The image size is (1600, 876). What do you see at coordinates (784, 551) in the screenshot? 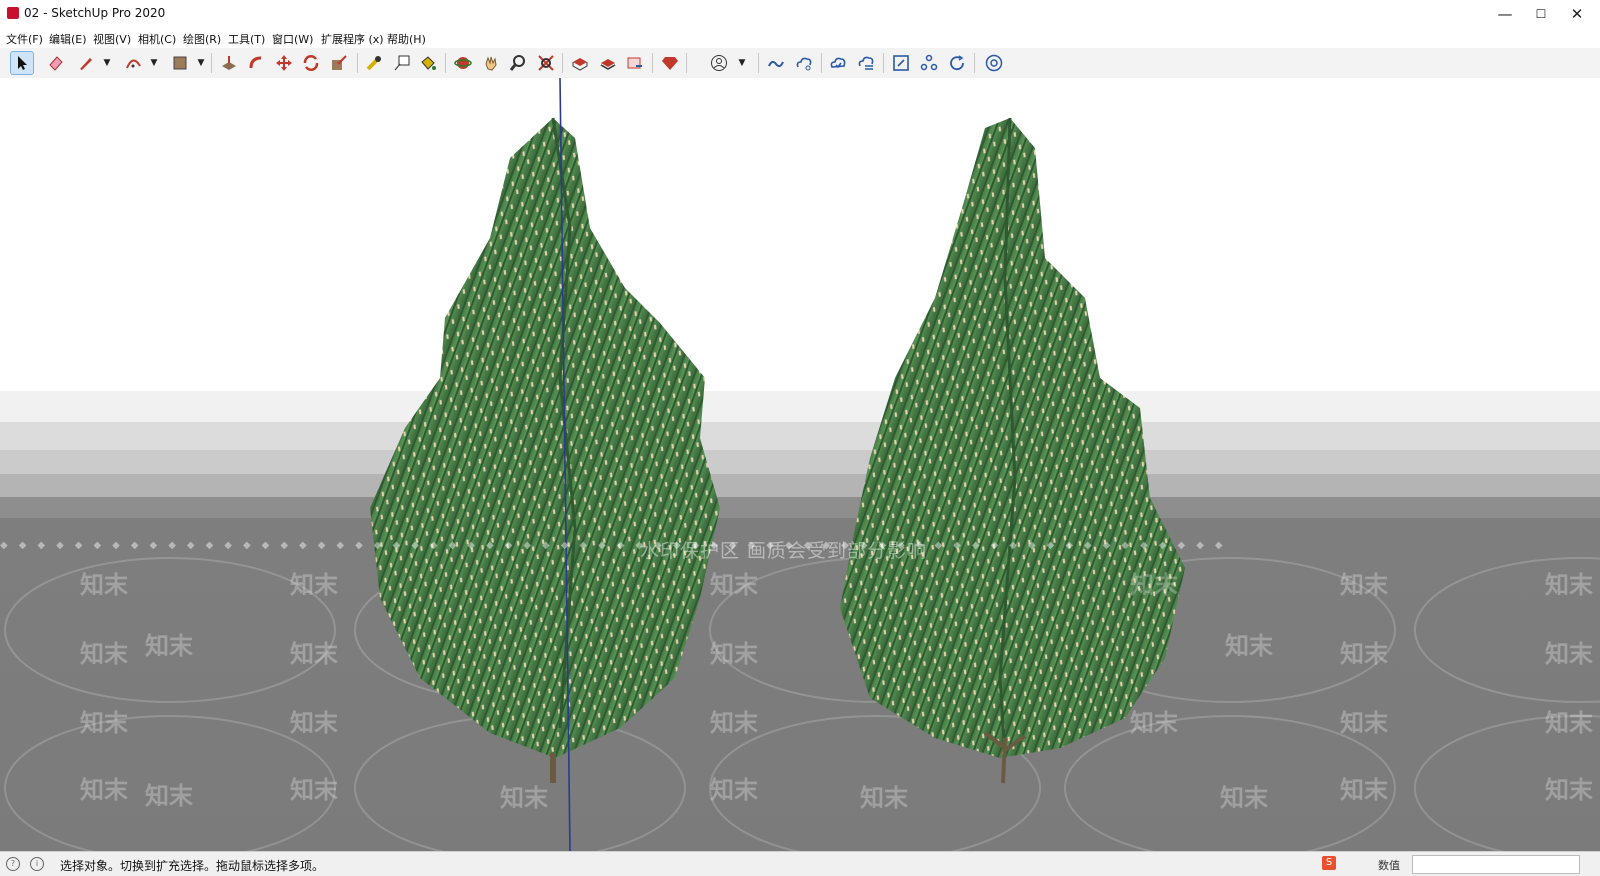
I see `watermark-protection-text: 水印保护区 画质会受到部分影响` at bounding box center [784, 551].